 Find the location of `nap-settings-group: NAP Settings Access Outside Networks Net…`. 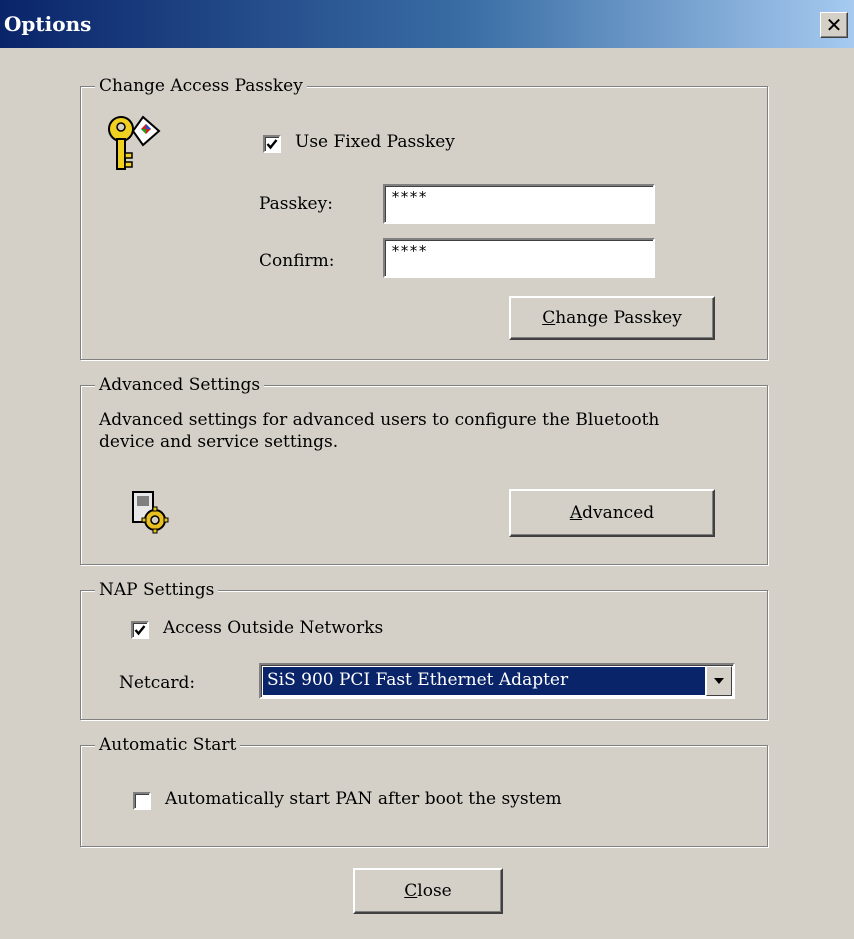

nap-settings-group: NAP Settings Access Outside Networks Net… is located at coordinates (424, 649).